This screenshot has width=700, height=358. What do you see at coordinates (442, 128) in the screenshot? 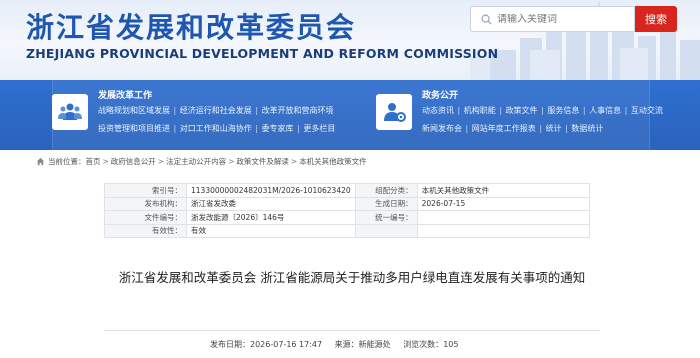
I see `nav-link-press: 新闻发布会` at bounding box center [442, 128].